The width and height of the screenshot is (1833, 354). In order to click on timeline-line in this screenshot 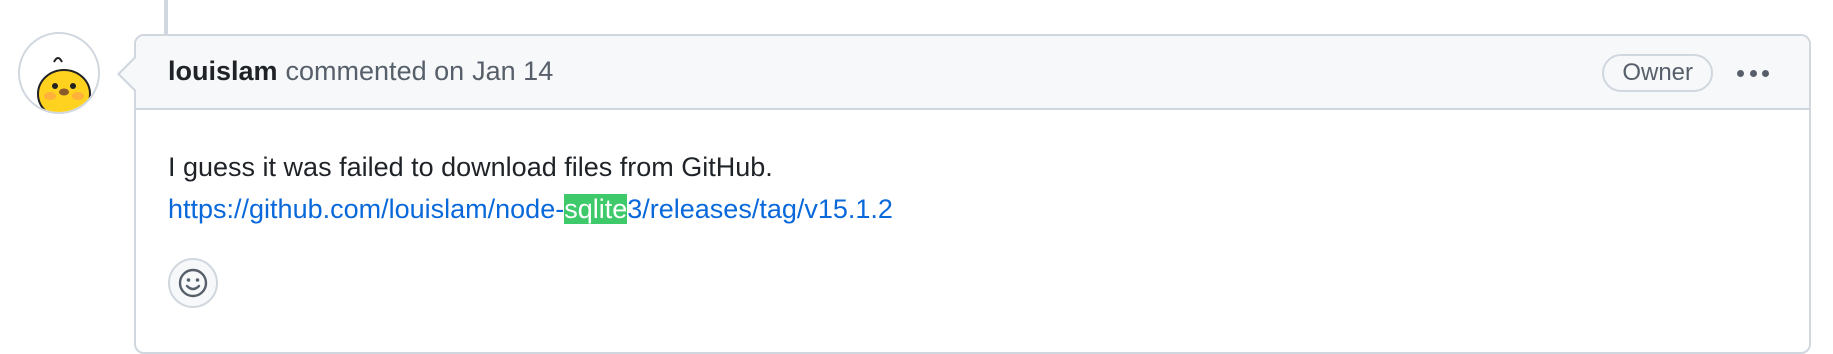, I will do `click(166, 17)`.